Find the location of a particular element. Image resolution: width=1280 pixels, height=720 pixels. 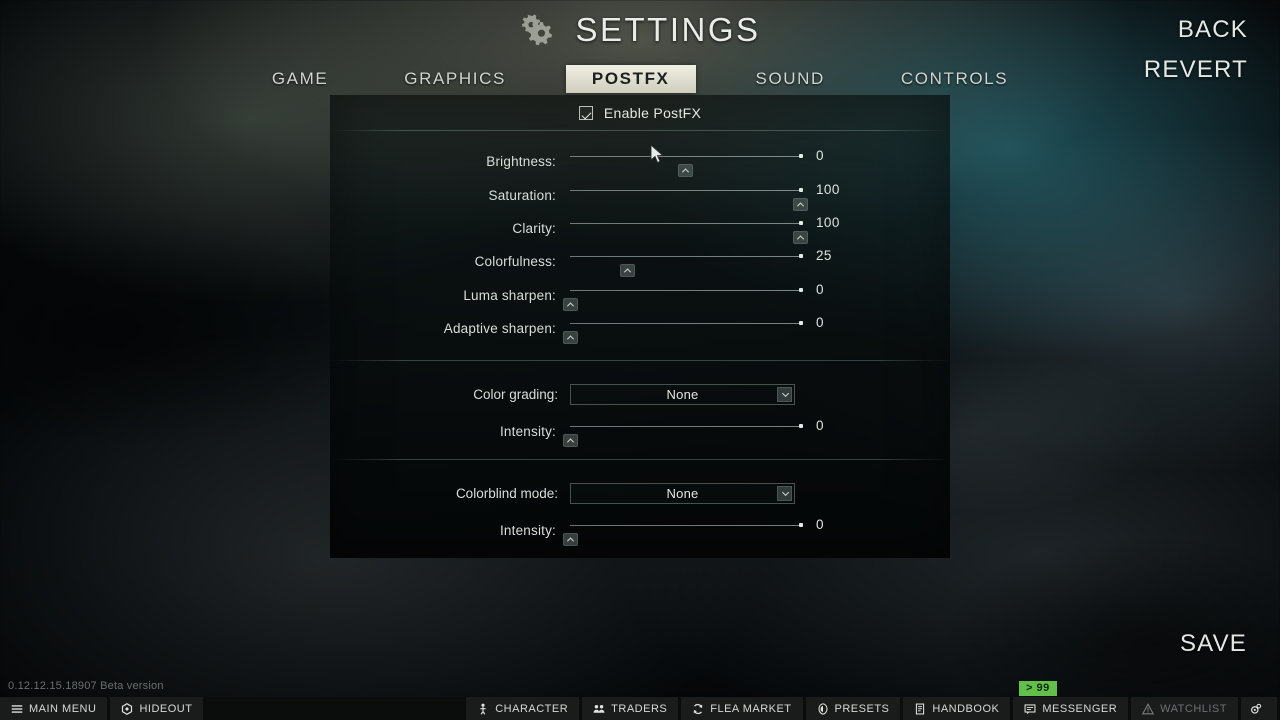

saturation-slider-handle is located at coordinates (800, 204).